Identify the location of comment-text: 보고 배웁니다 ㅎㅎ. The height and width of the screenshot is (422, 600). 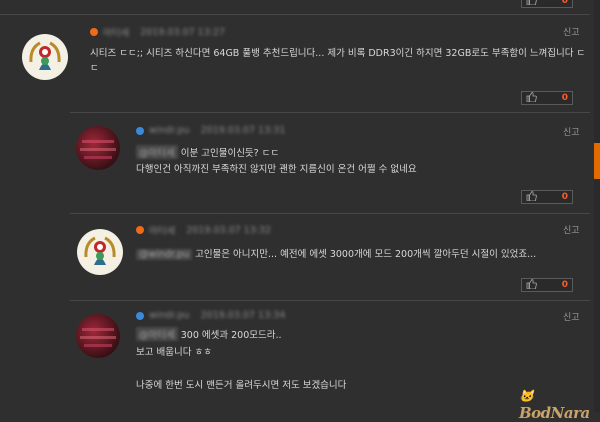
(174, 352).